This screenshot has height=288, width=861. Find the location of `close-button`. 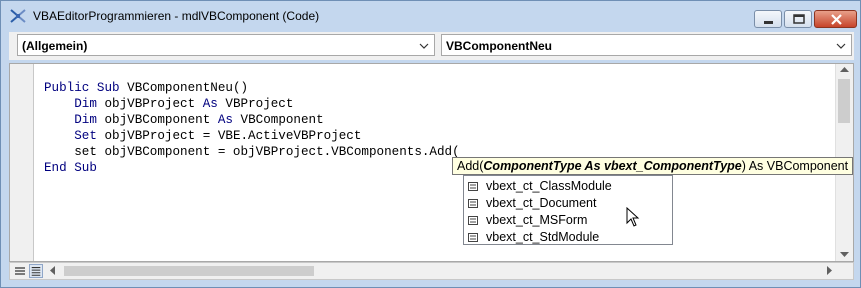

close-button is located at coordinates (835, 19).